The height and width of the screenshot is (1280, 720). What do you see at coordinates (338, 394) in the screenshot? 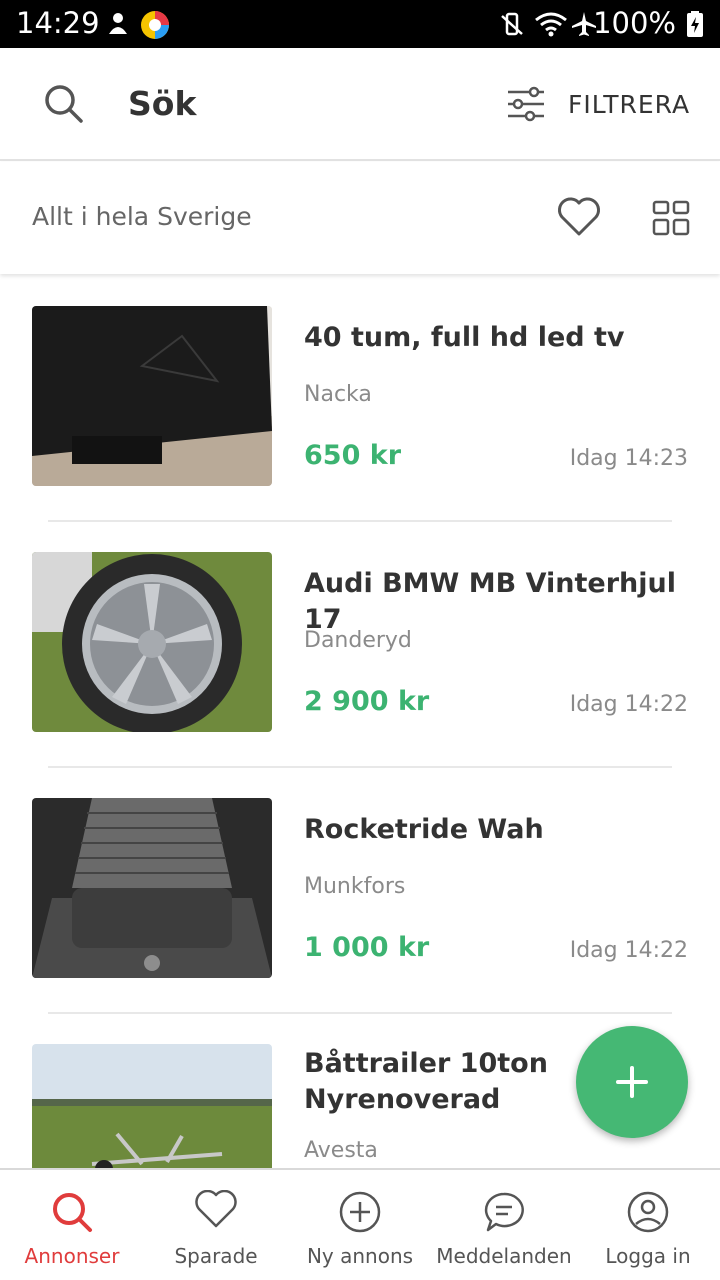
I see `listing-location: Nacka` at bounding box center [338, 394].